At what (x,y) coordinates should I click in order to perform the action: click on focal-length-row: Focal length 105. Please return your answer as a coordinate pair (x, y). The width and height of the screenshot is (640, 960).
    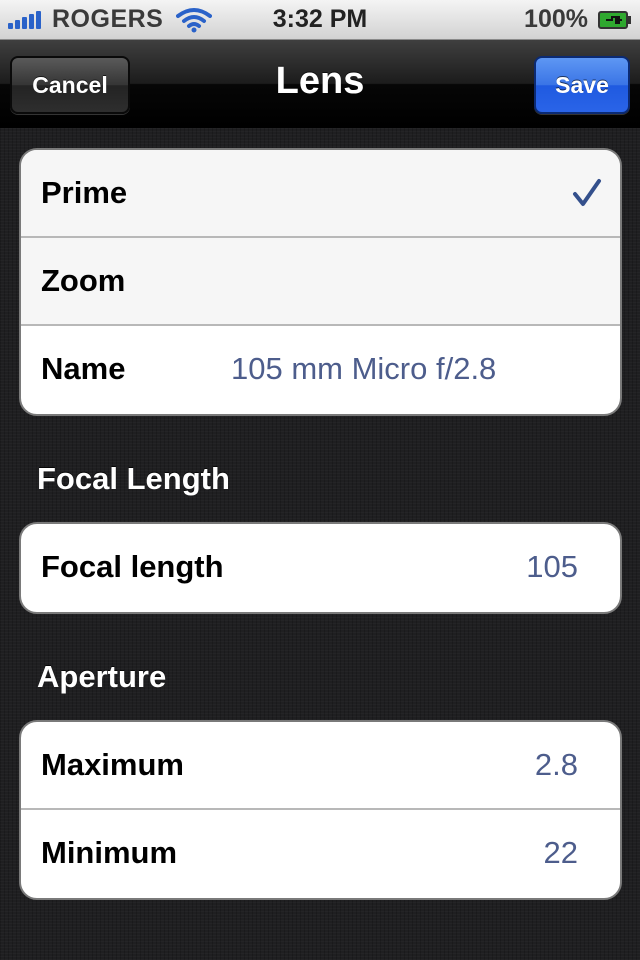
    Looking at the image, I should click on (320, 568).